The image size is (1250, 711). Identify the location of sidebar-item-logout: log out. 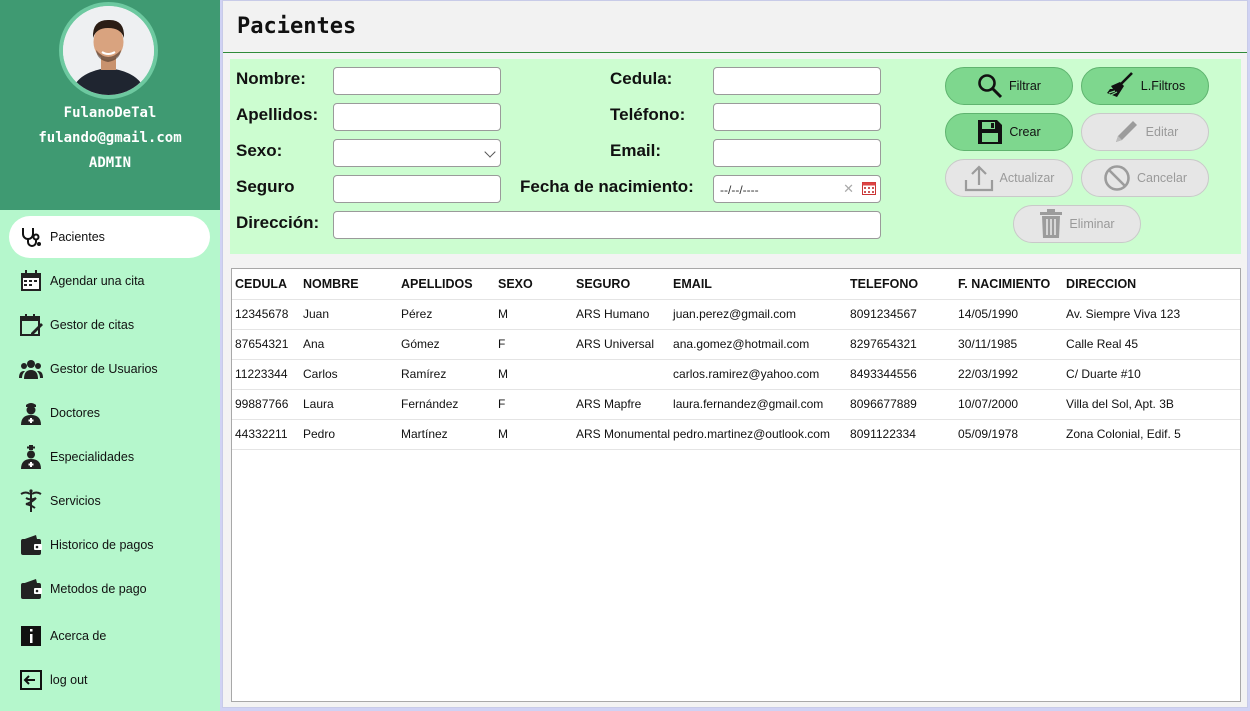
(109, 680).